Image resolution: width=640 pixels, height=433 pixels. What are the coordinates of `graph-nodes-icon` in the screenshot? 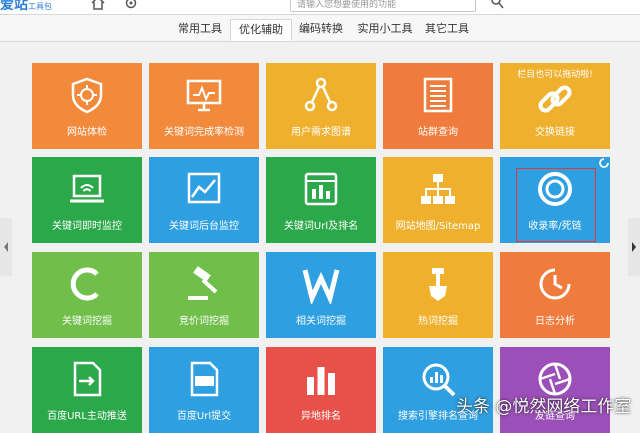 It's located at (321, 94).